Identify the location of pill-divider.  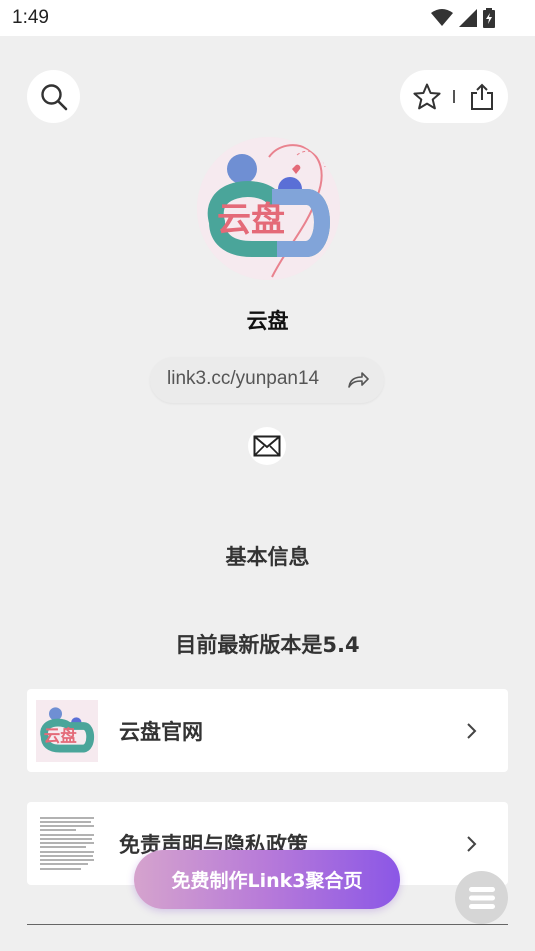
(454, 96).